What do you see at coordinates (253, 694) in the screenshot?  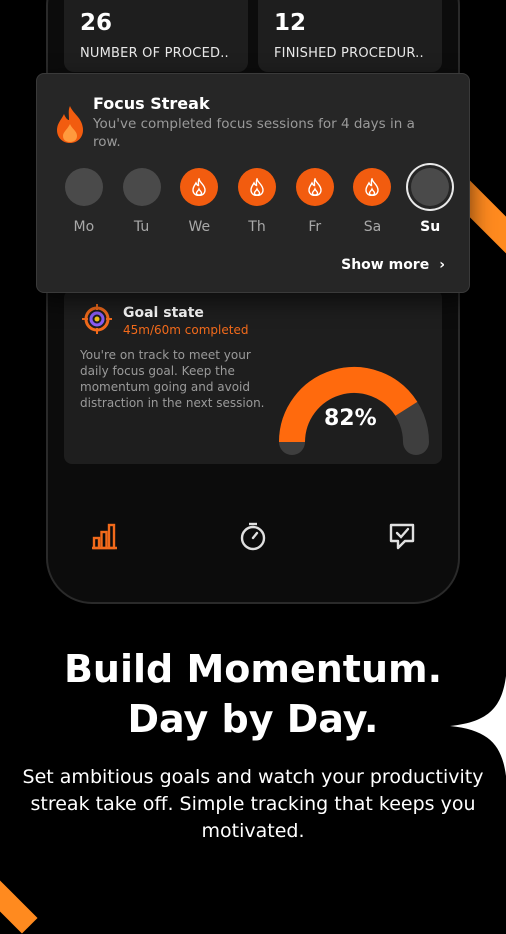 I see `headline: Build Momentum. Day by Day.` at bounding box center [253, 694].